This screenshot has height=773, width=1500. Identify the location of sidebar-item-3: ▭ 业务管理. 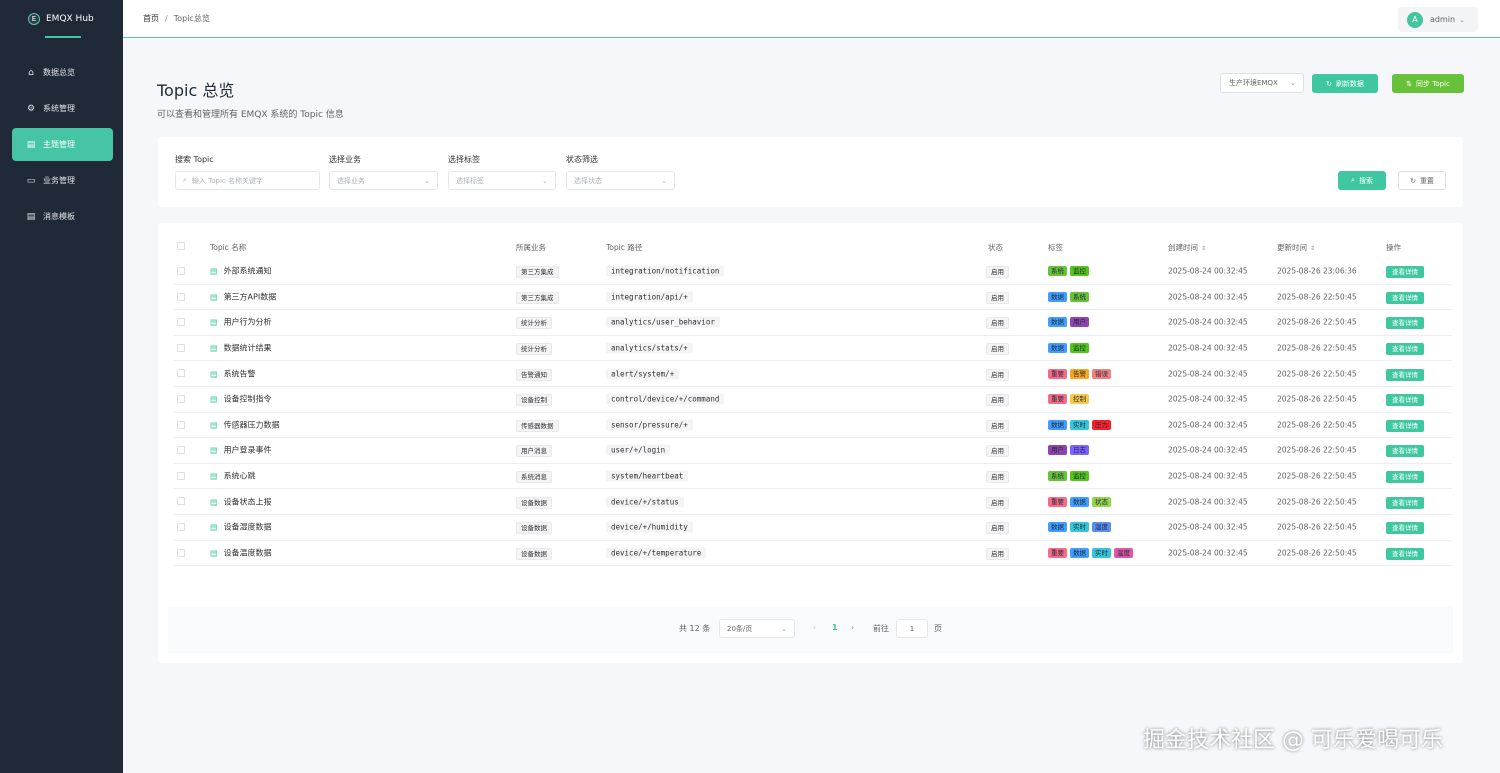
(62, 180).